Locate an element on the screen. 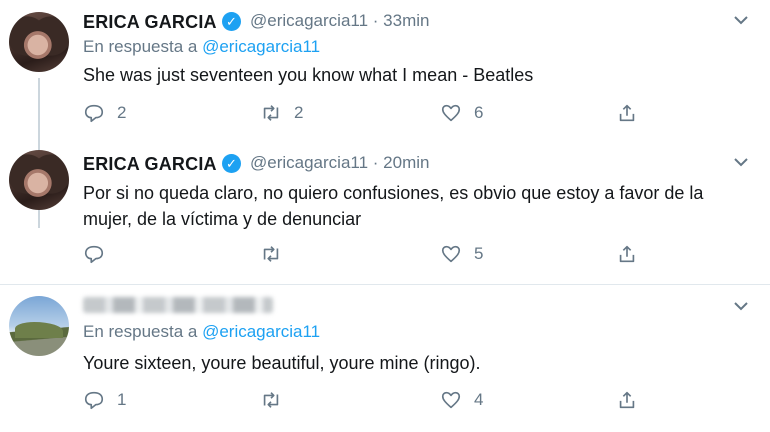  reply-button: 2 is located at coordinates (104, 113).